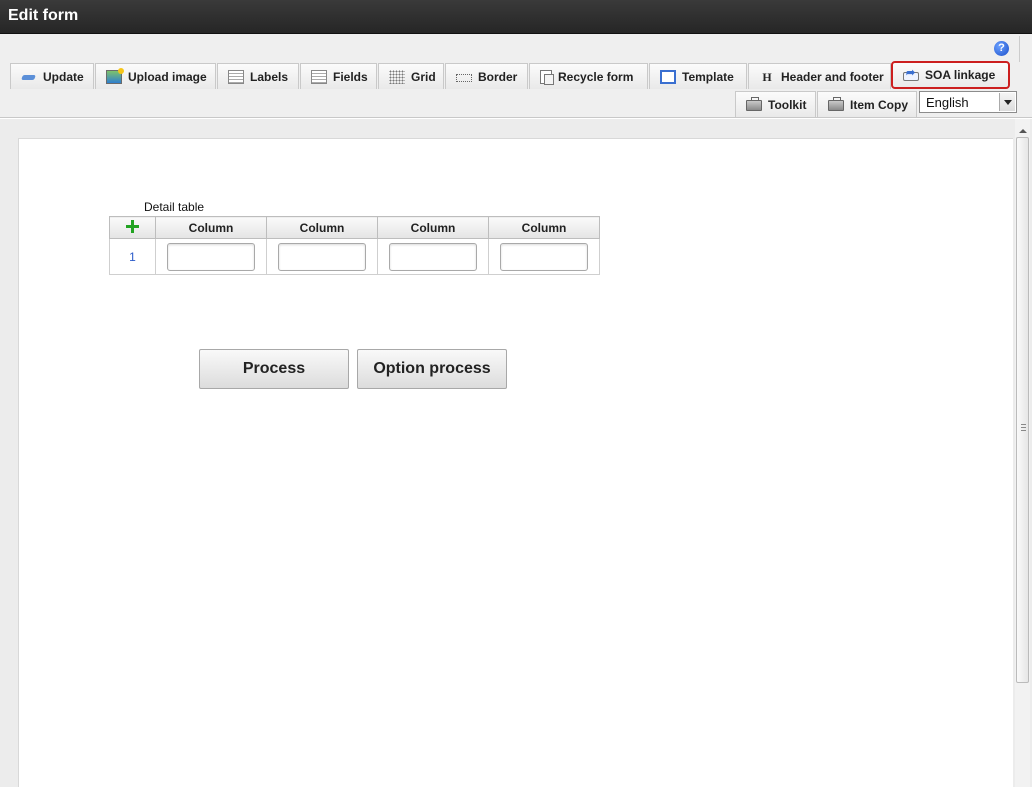  I want to click on scroll-up-icon, so click(1022, 128).